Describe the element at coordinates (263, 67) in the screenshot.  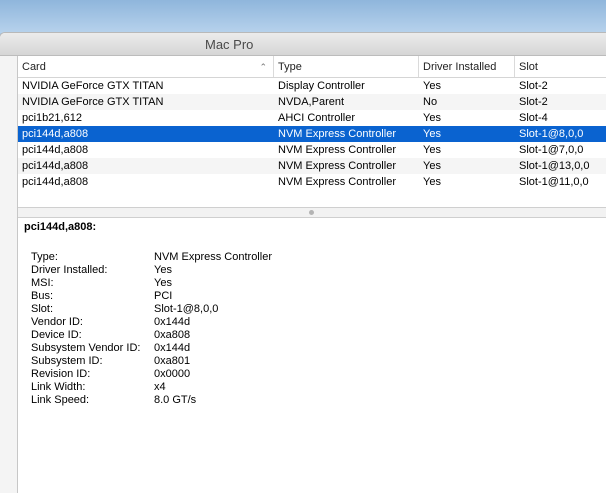
I see `chevron-up-icon: ⌃` at that location.